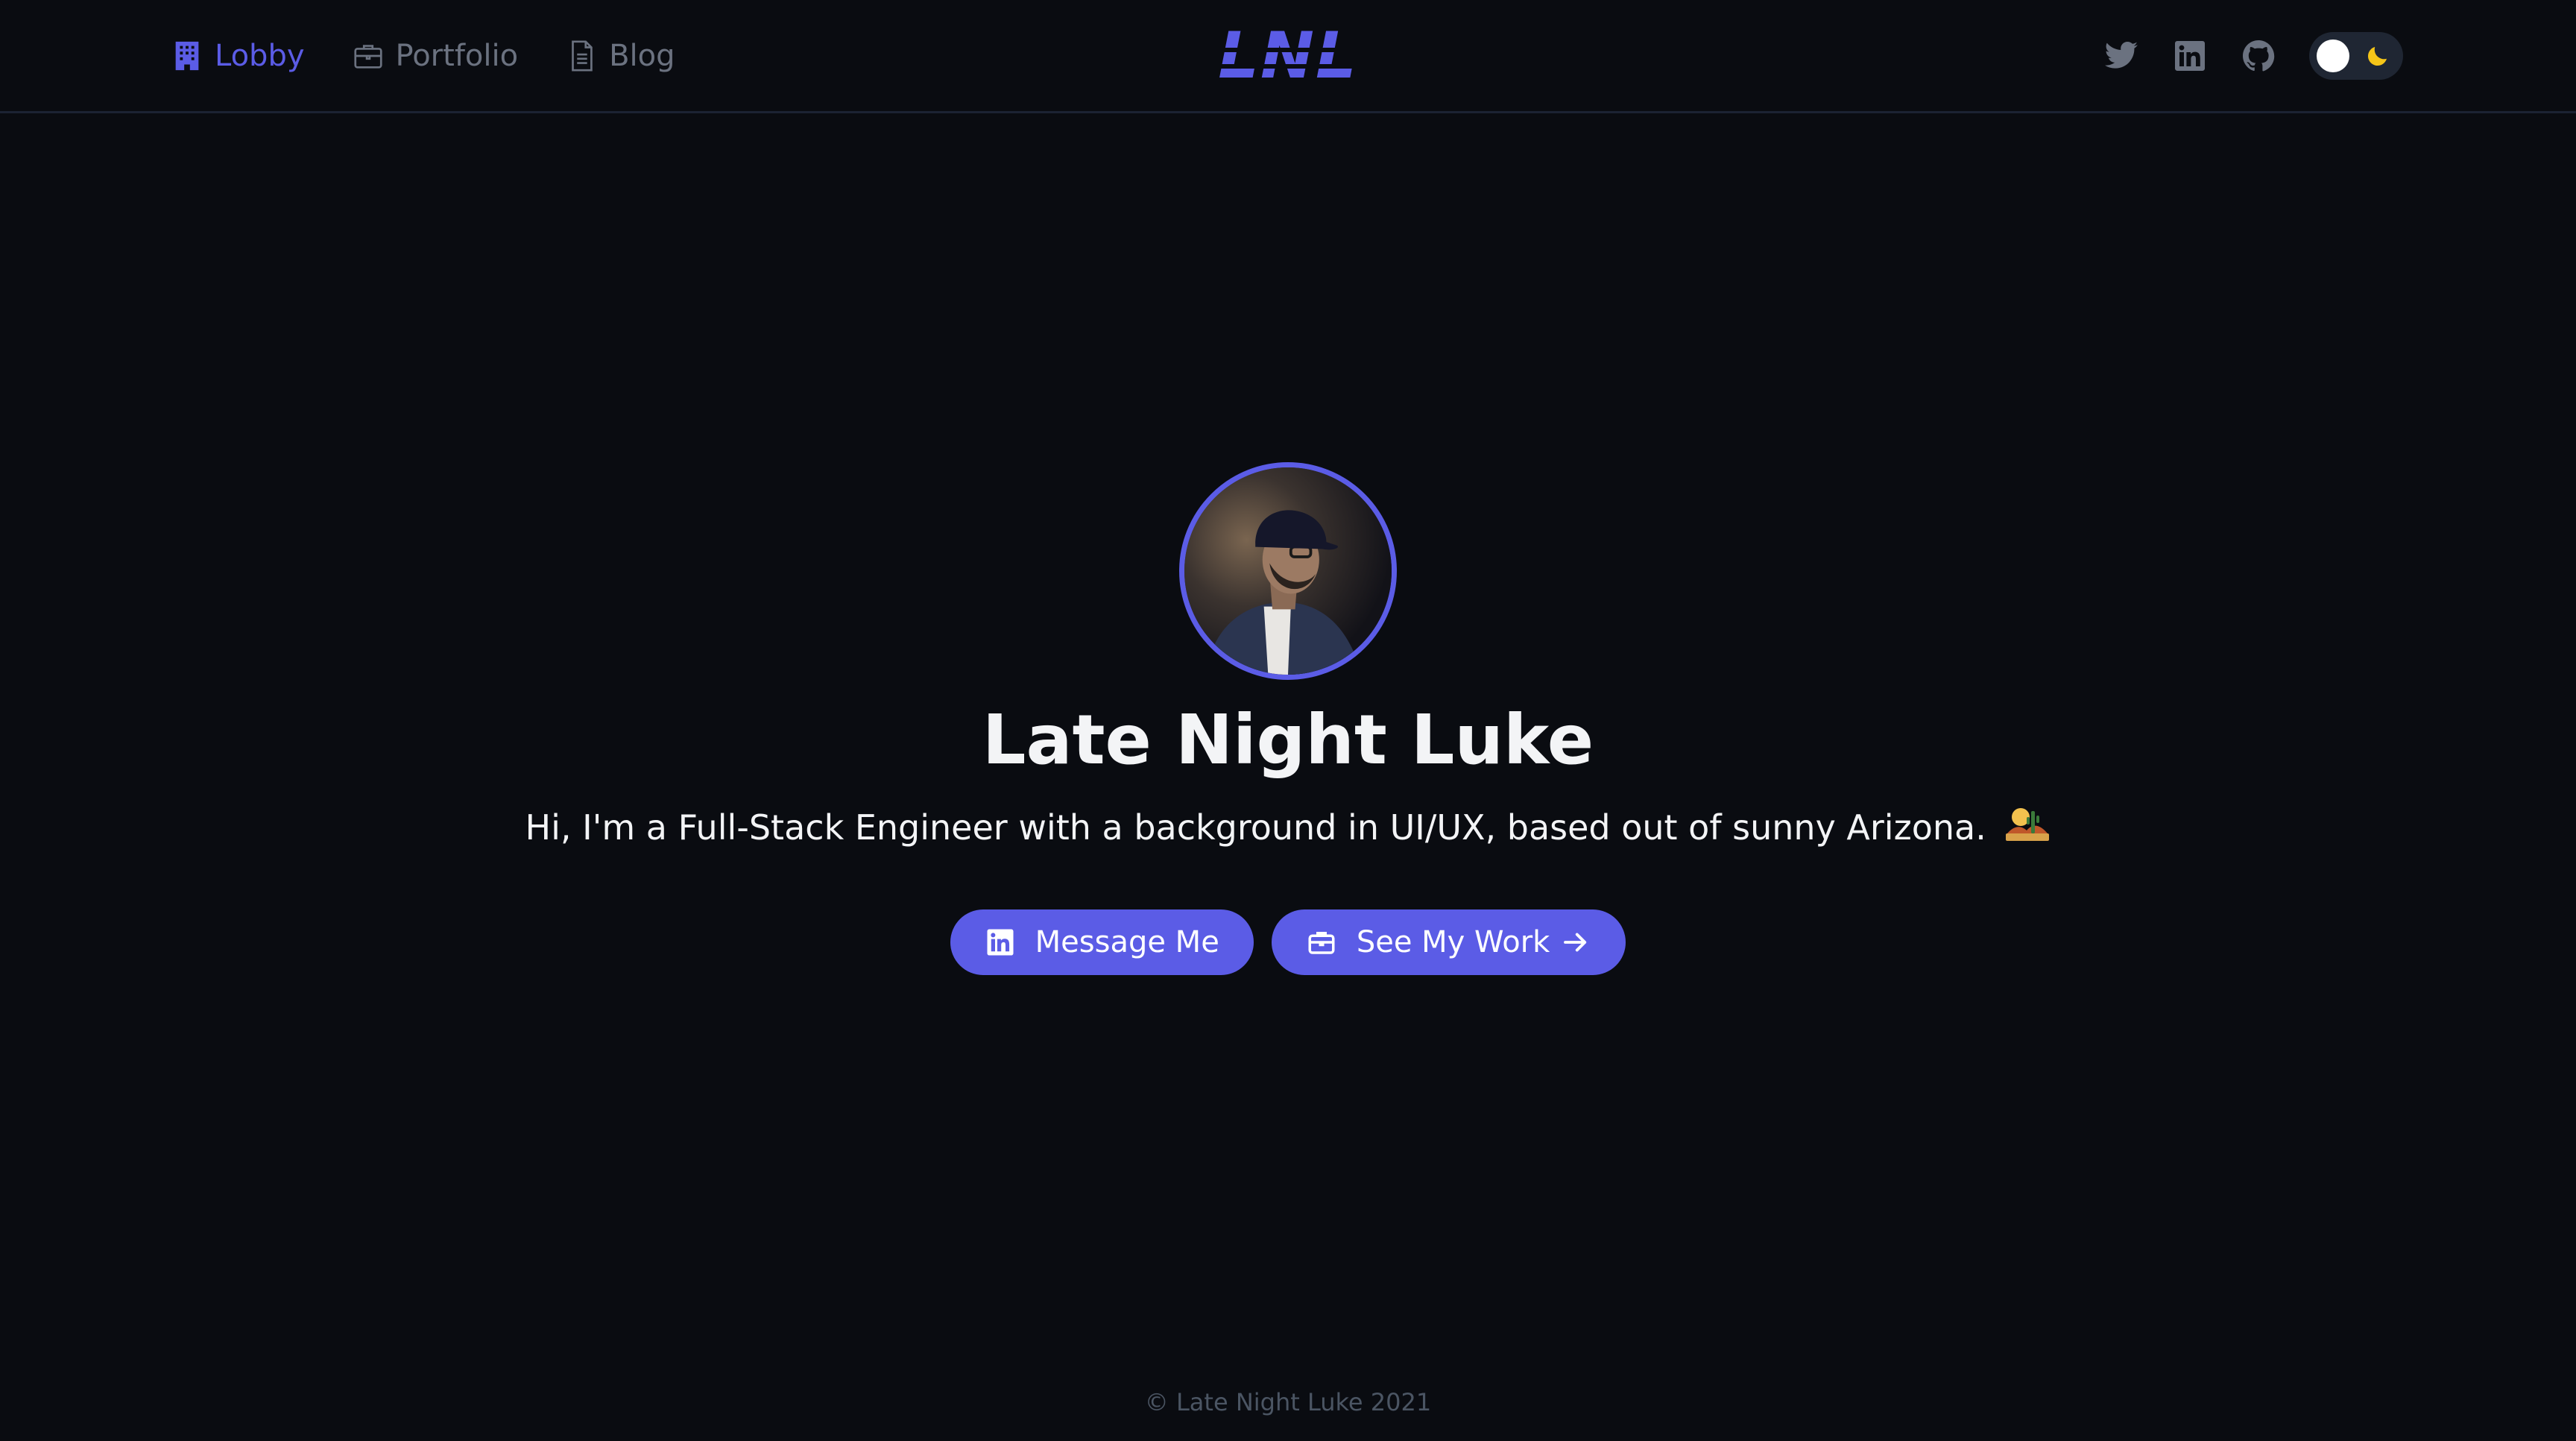 The image size is (2576, 1441). I want to click on nav-label-portfolio: Portfolio, so click(457, 56).